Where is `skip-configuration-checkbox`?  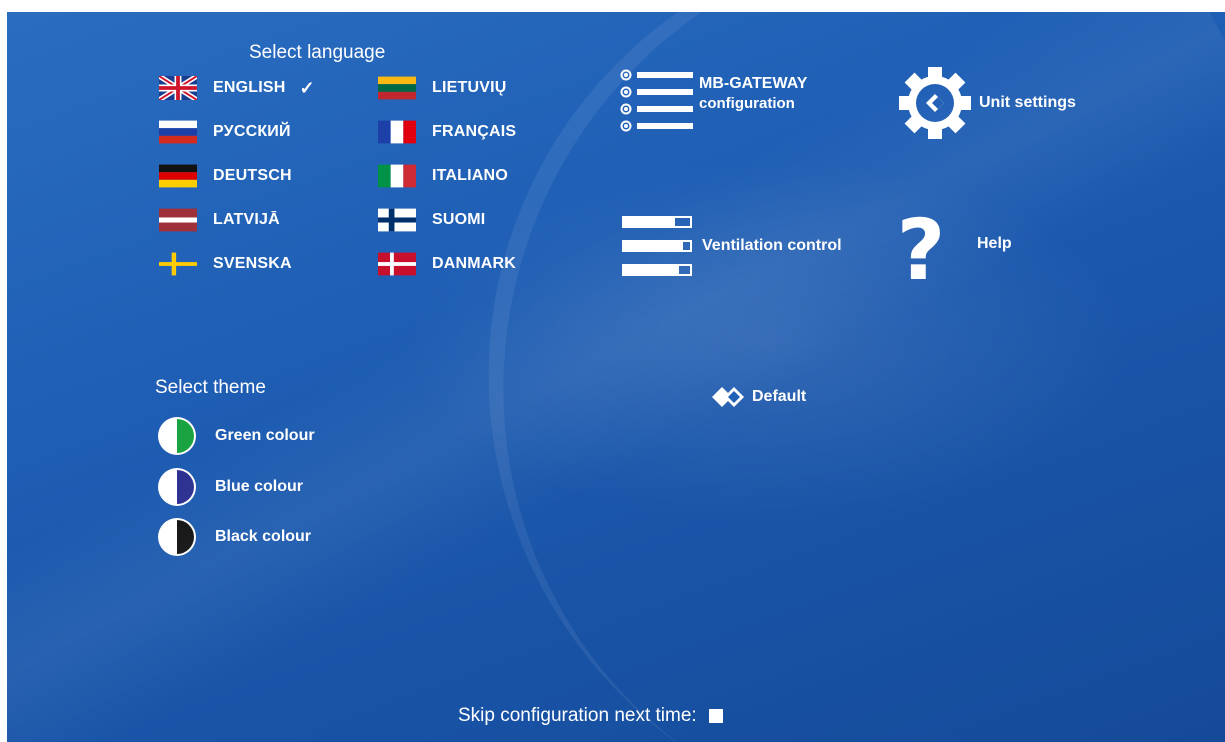
skip-configuration-checkbox is located at coordinates (715, 716).